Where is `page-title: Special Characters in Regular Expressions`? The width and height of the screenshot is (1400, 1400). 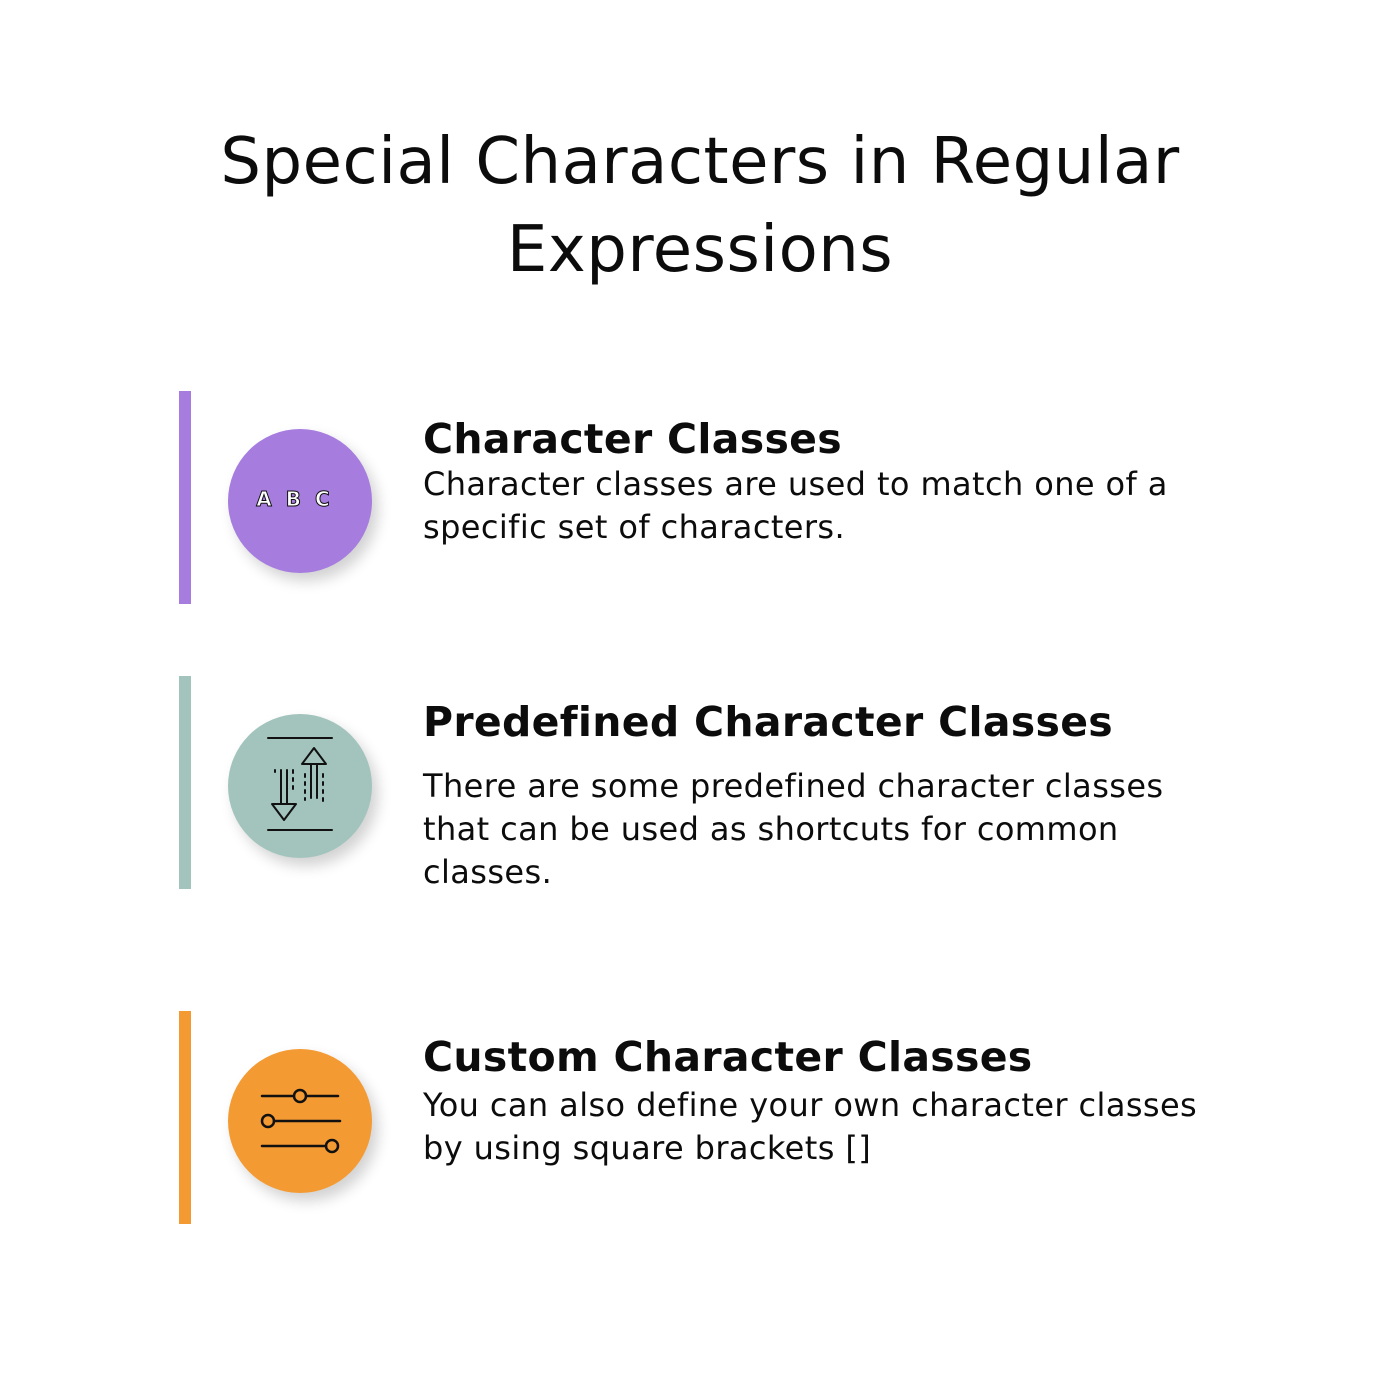 page-title: Special Characters in Regular Expressions is located at coordinates (700, 206).